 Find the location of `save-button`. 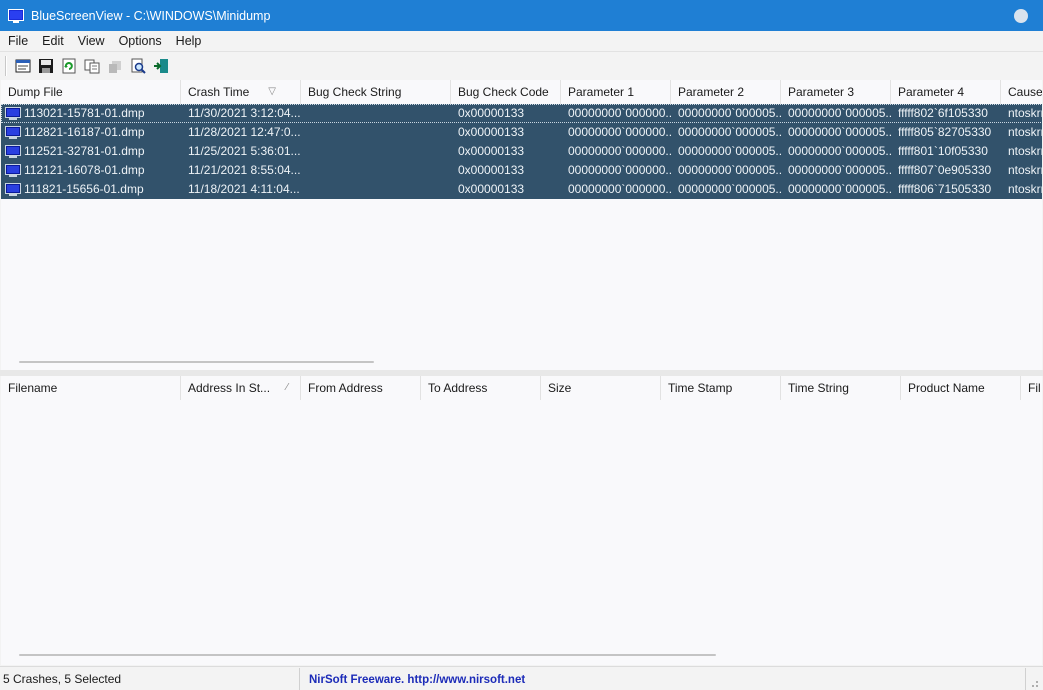

save-button is located at coordinates (45, 66).